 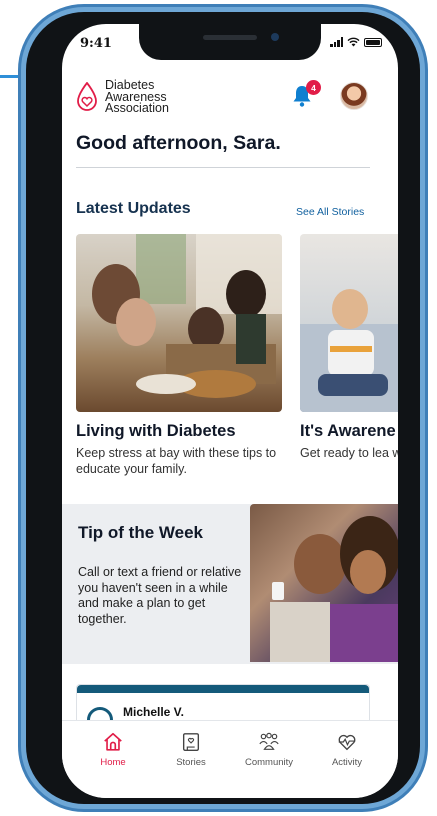 I want to click on tab-label: Home, so click(x=113, y=762).